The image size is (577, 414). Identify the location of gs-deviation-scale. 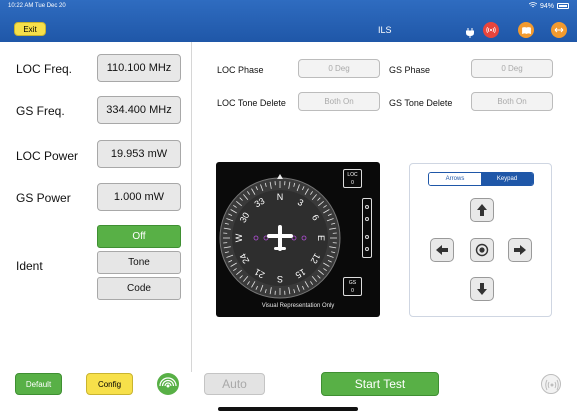
(367, 228).